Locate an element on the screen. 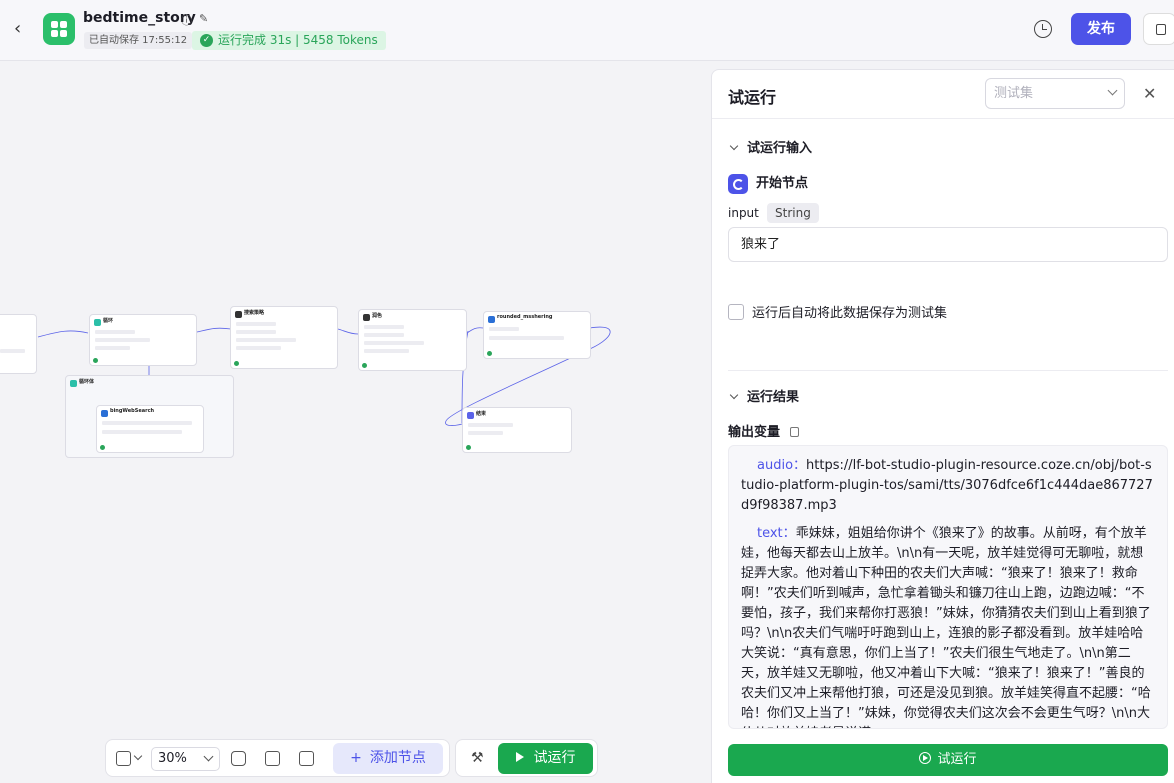 This screenshot has width=1174, height=783. input-section-title: 试运行输入 is located at coordinates (780, 148).